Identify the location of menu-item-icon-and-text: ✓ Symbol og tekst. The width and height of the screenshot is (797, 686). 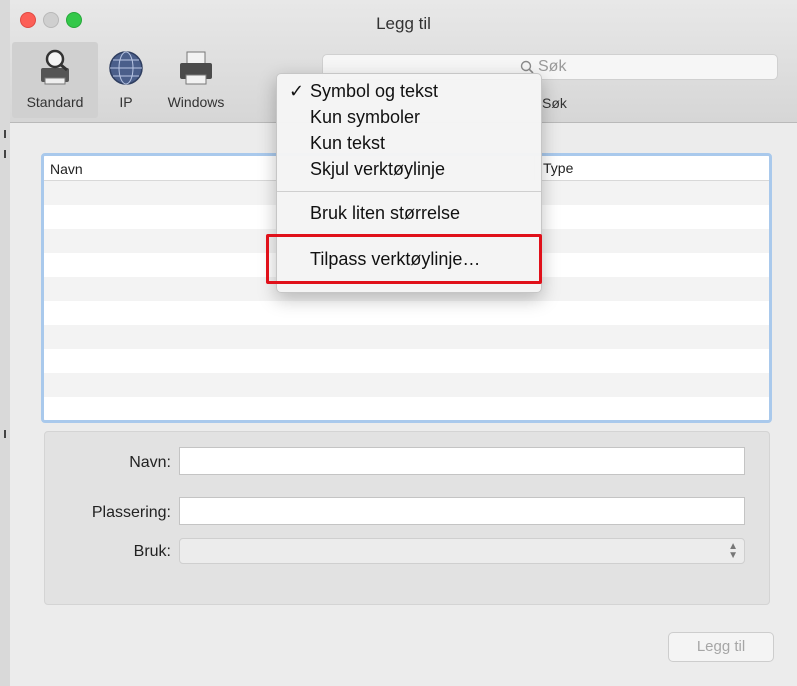
(409, 92).